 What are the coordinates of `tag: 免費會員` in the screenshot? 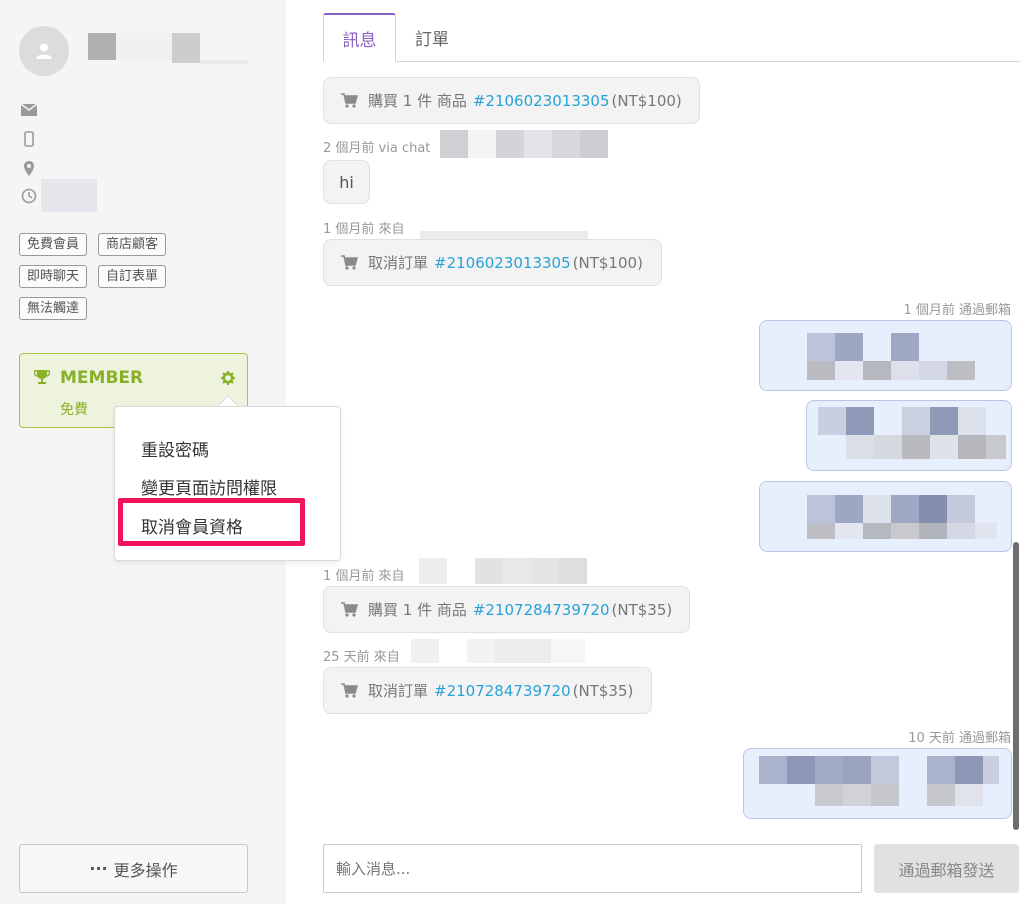 It's located at (53, 244).